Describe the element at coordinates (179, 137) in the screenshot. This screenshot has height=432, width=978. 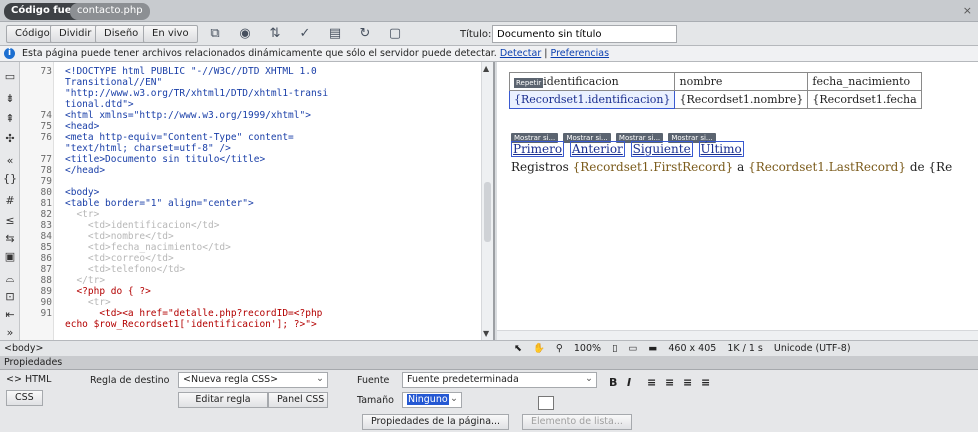
I see `code-line: <meta http-equiv="Content-Type" content=` at that location.